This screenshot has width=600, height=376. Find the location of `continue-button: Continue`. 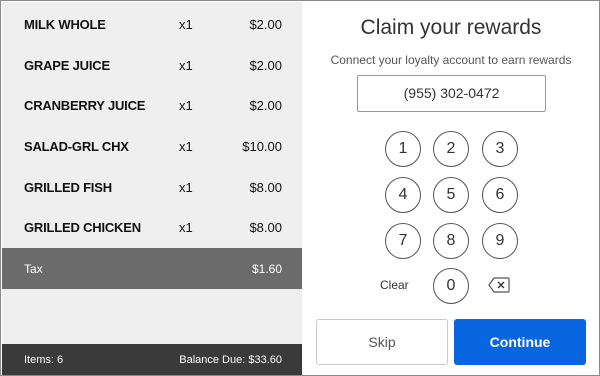

continue-button: Continue is located at coordinates (520, 342).